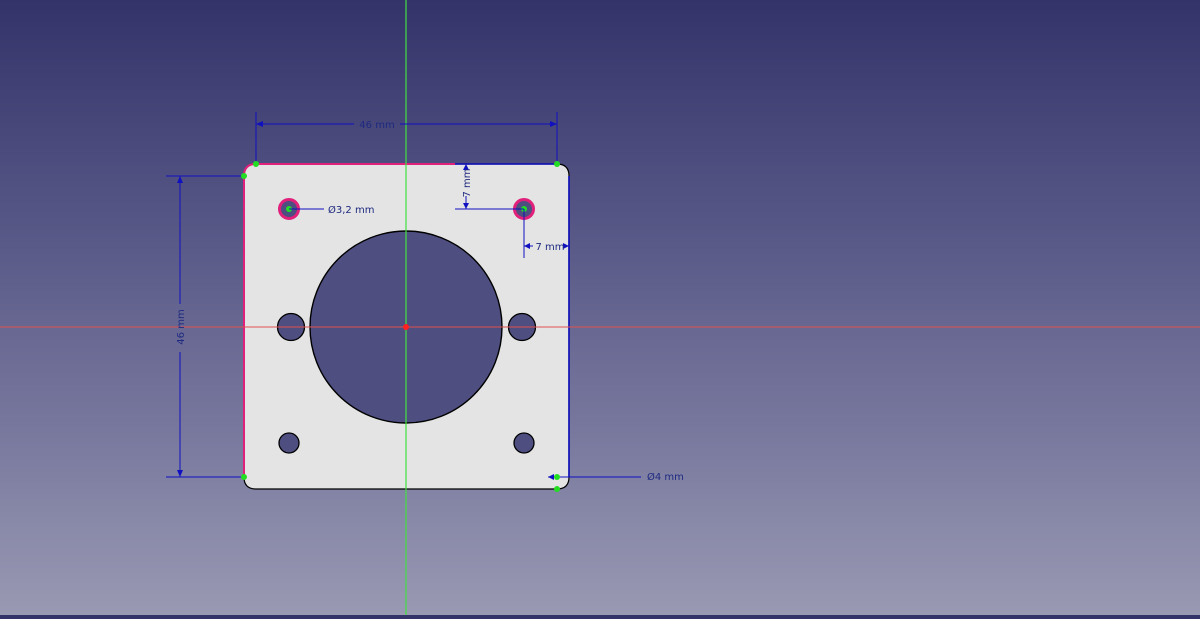 Image resolution: width=1200 pixels, height=619 pixels. Describe the element at coordinates (557, 477) in the screenshot. I see `vertex-corner-center` at that location.